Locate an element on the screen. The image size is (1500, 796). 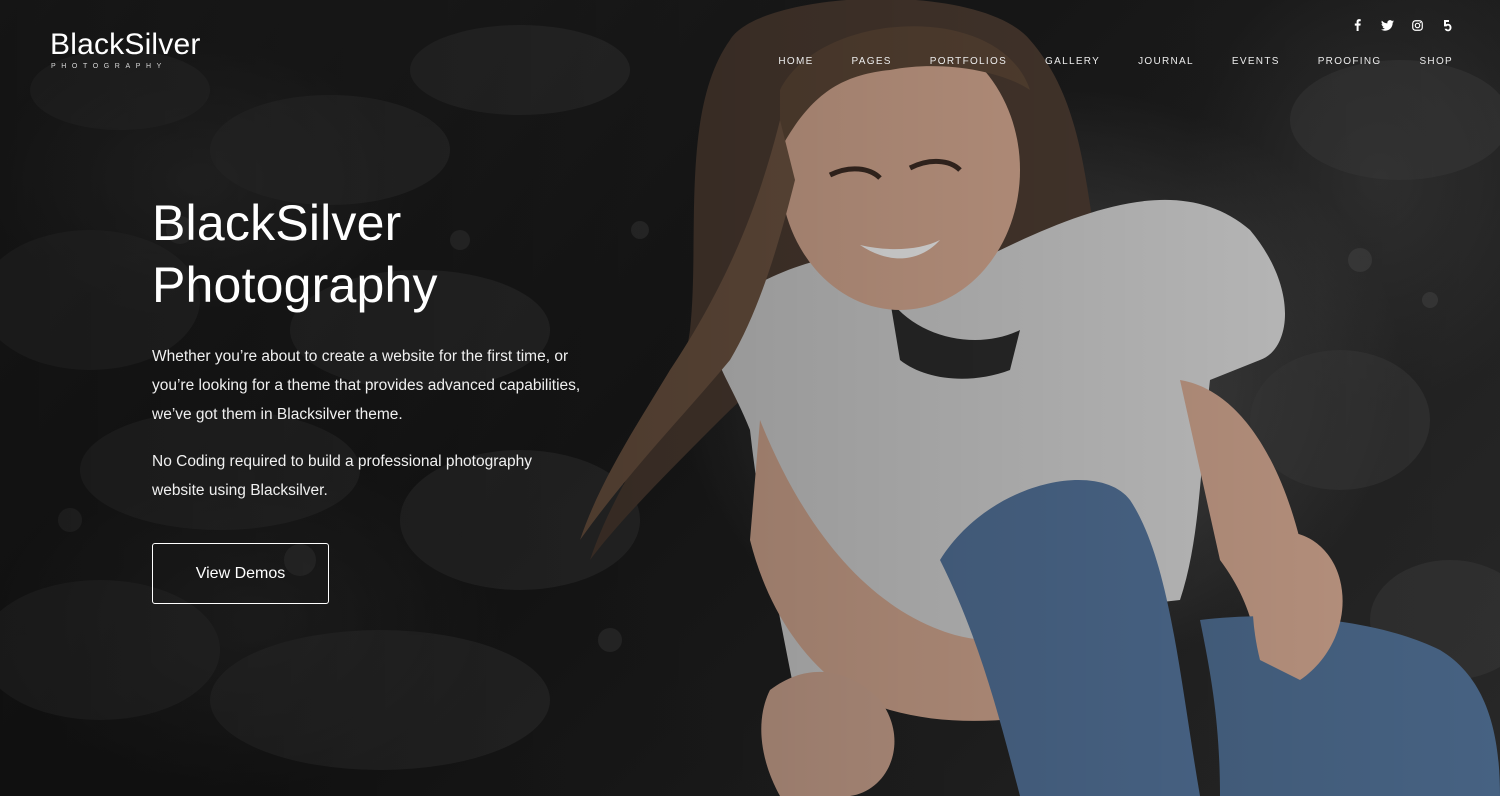
social-icons is located at coordinates (1402, 25).